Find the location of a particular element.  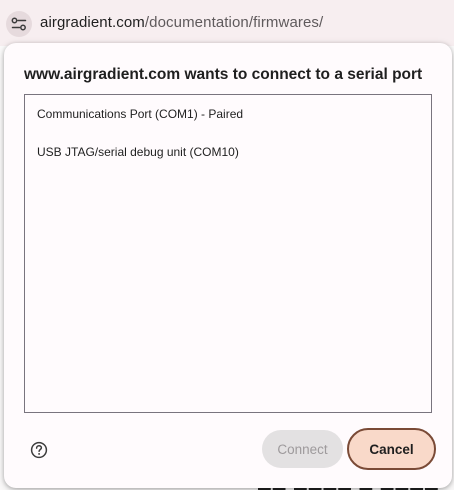

url-path: /documentation/firmwares/ is located at coordinates (234, 22).